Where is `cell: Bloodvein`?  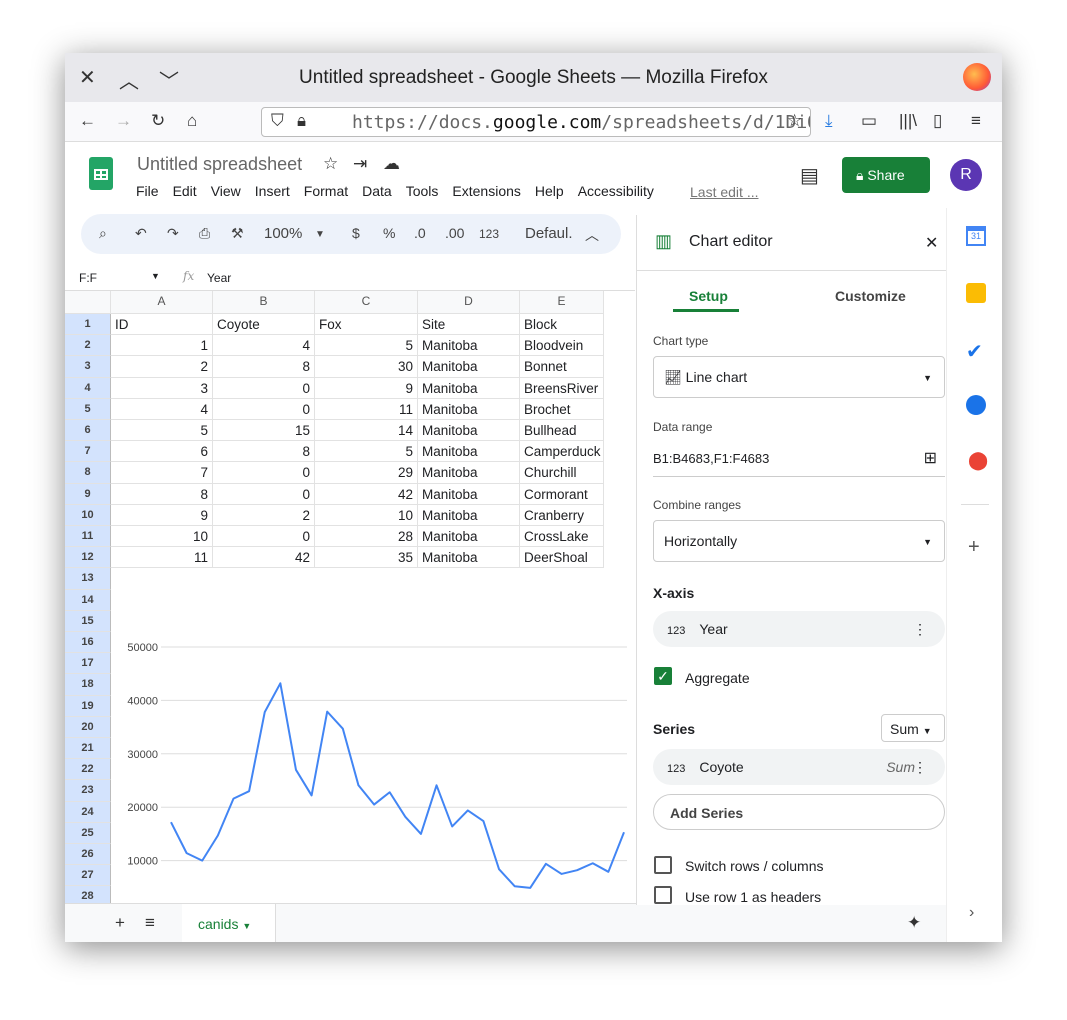
cell: Bloodvein is located at coordinates (562, 346).